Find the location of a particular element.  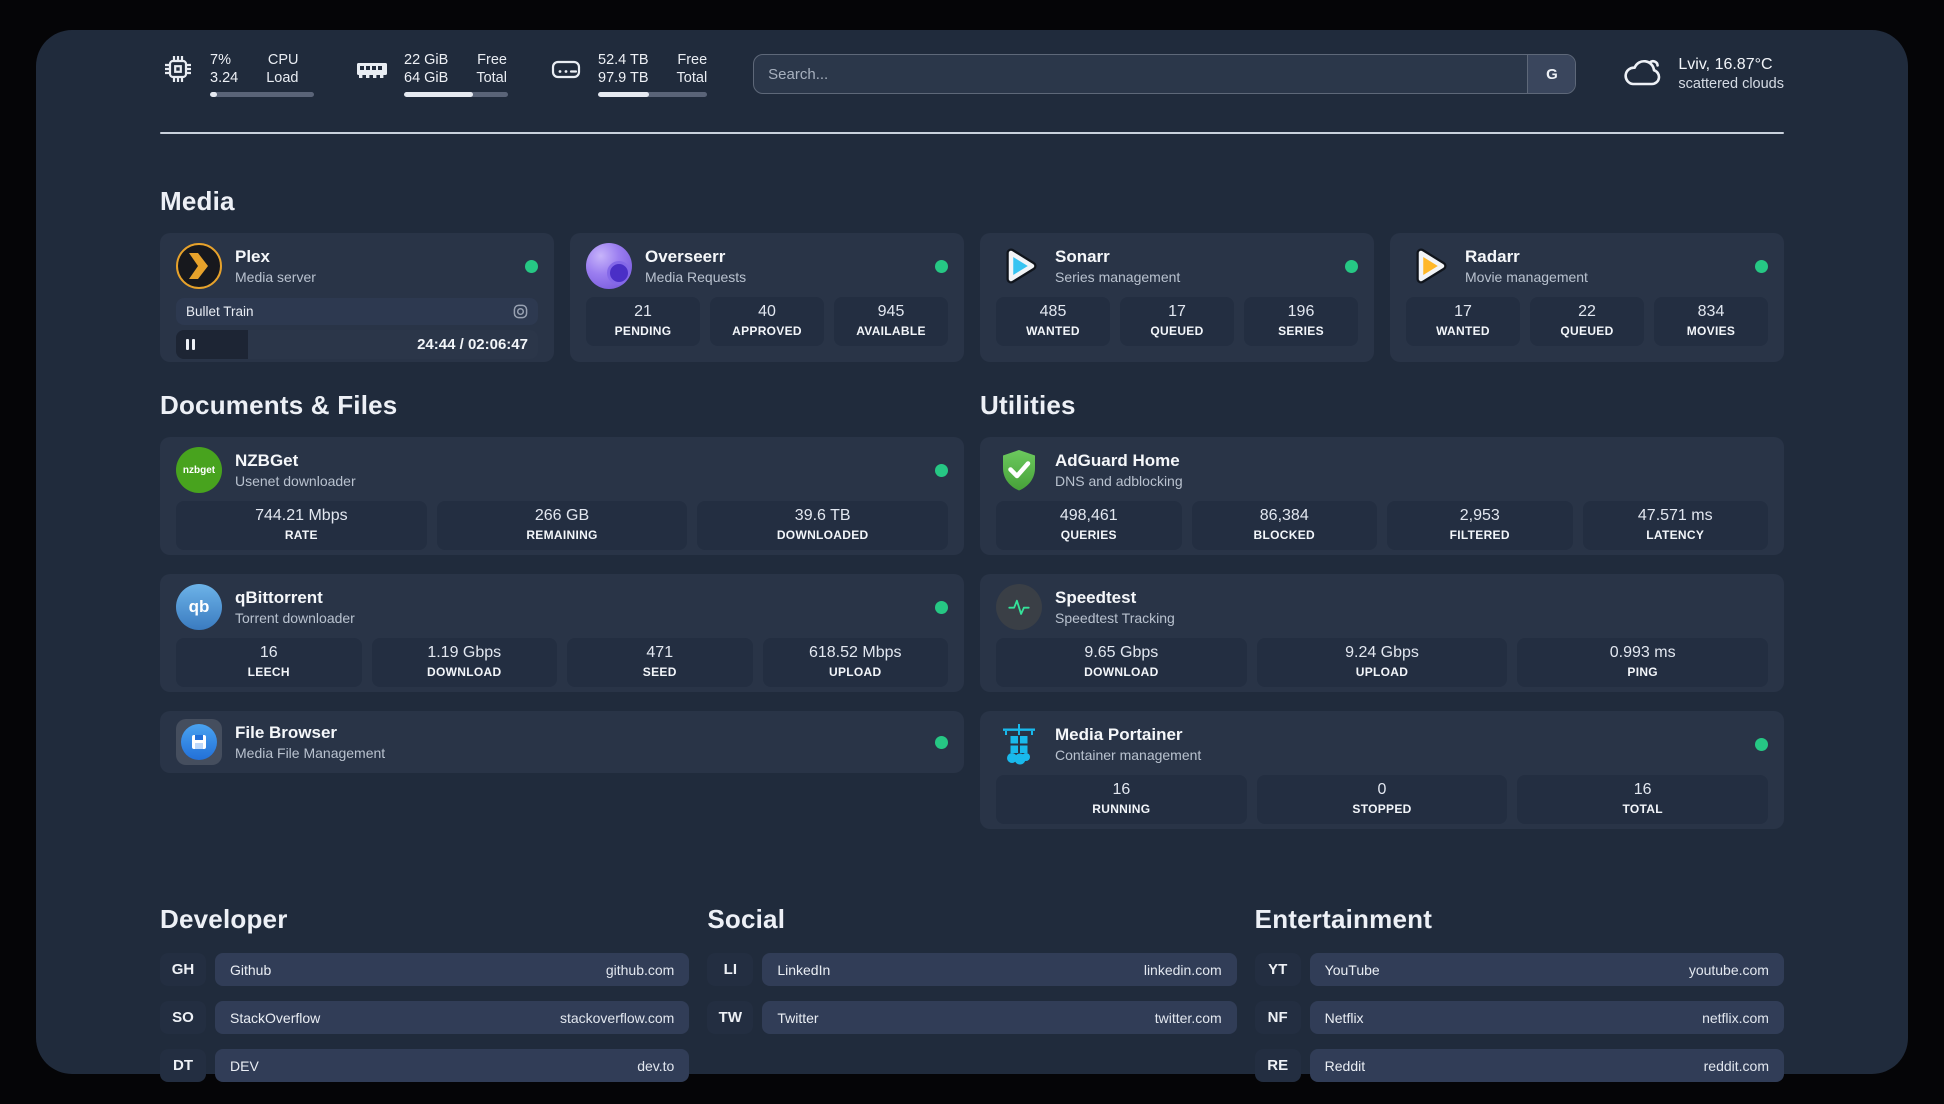

stat-box: 22 QUEUED is located at coordinates (1587, 321).